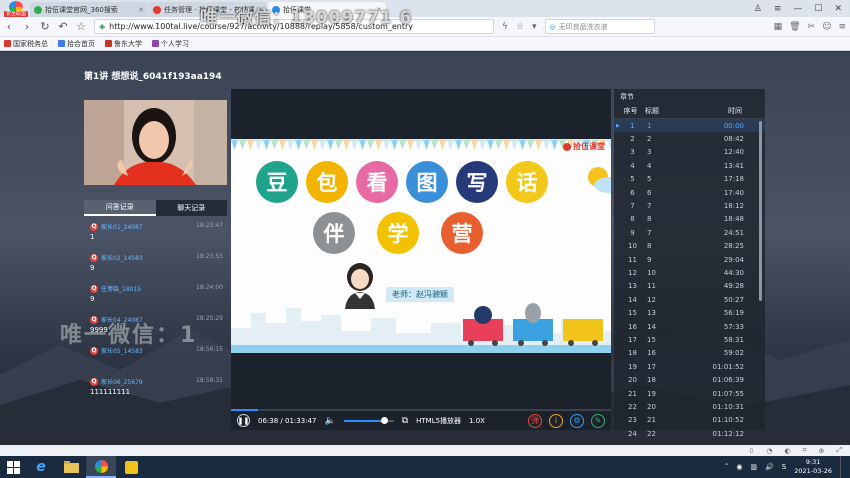 This screenshot has height=478, width=850. I want to click on chapter-row: 22 20 01:10:31, so click(689, 406).